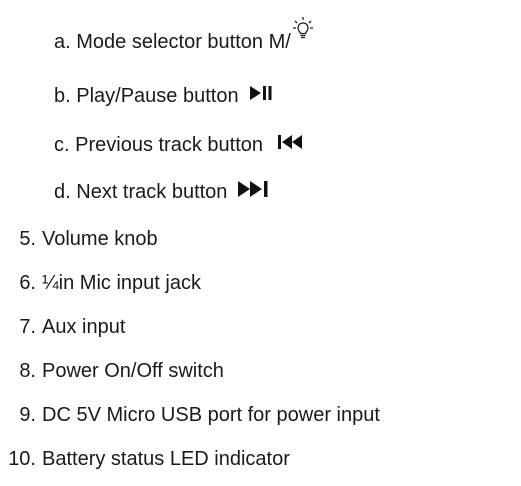  What do you see at coordinates (169, 145) in the screenshot?
I see `item-label: Previous track button` at bounding box center [169, 145].